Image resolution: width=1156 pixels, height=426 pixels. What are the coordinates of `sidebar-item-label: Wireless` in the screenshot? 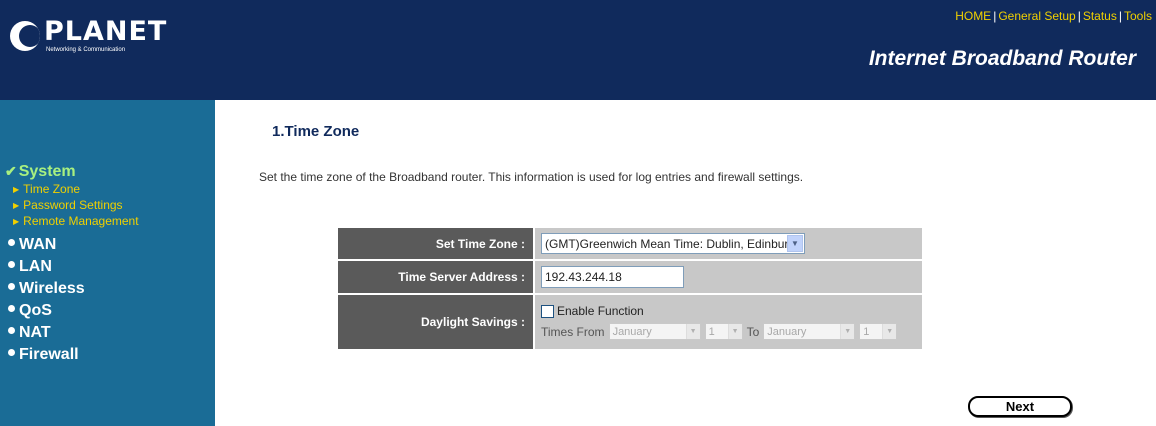 It's located at (52, 288).